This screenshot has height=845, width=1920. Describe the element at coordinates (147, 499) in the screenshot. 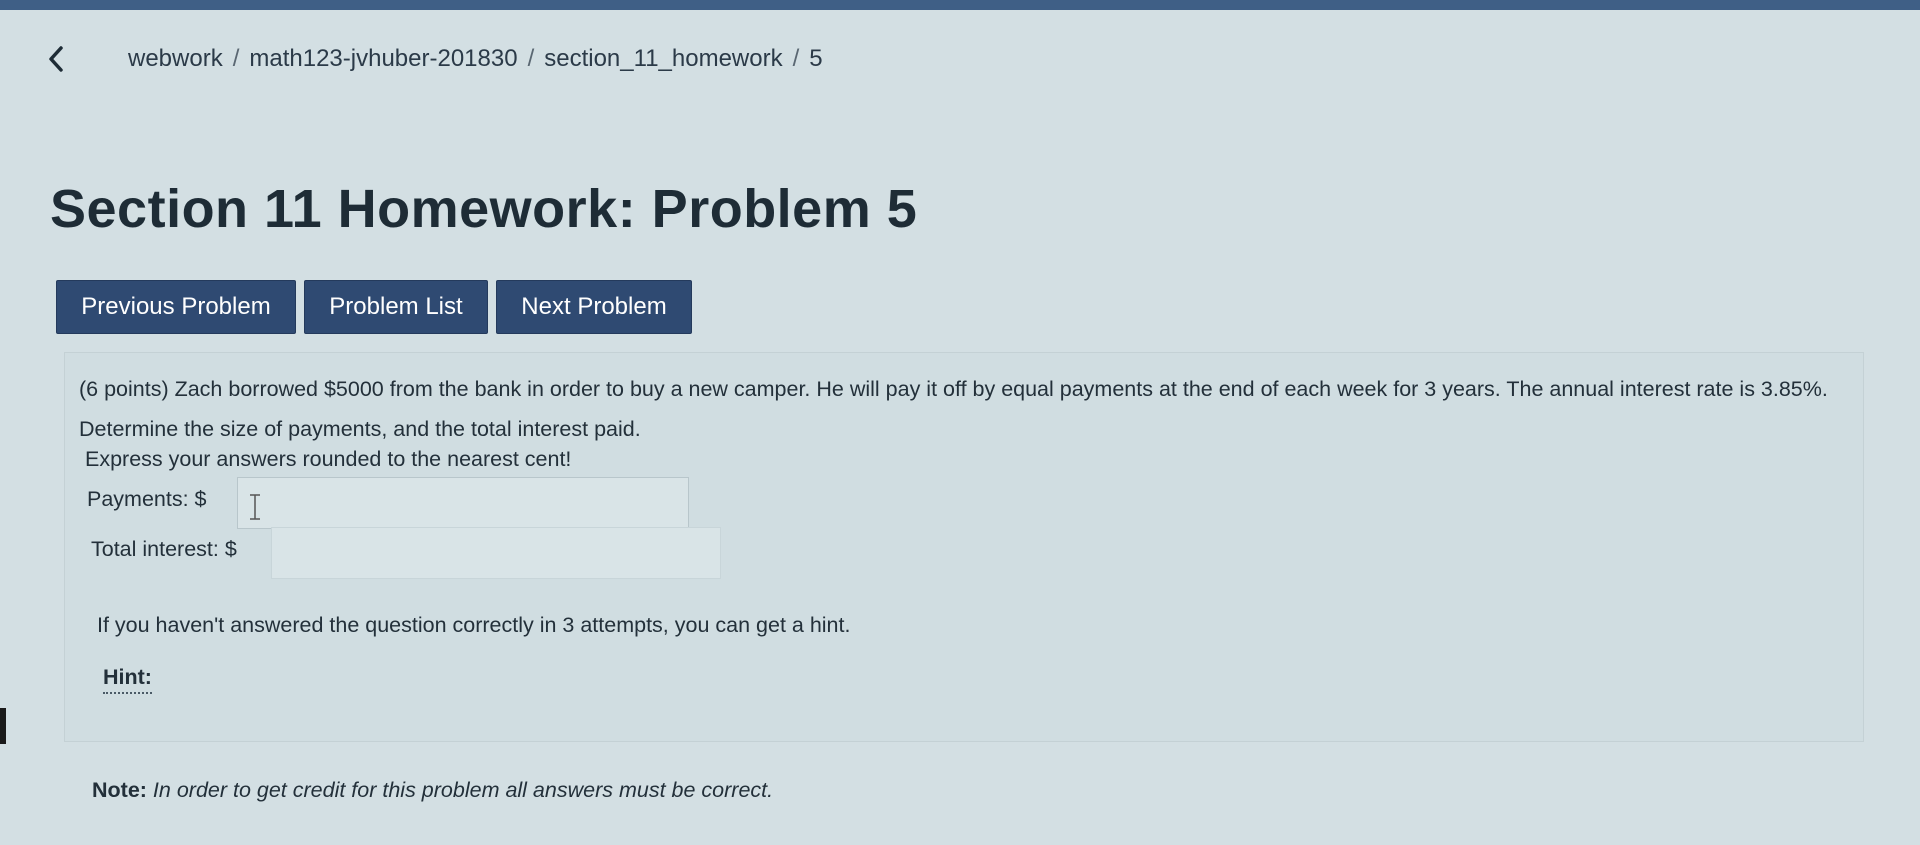

I see `payments-label: Payments: $` at that location.